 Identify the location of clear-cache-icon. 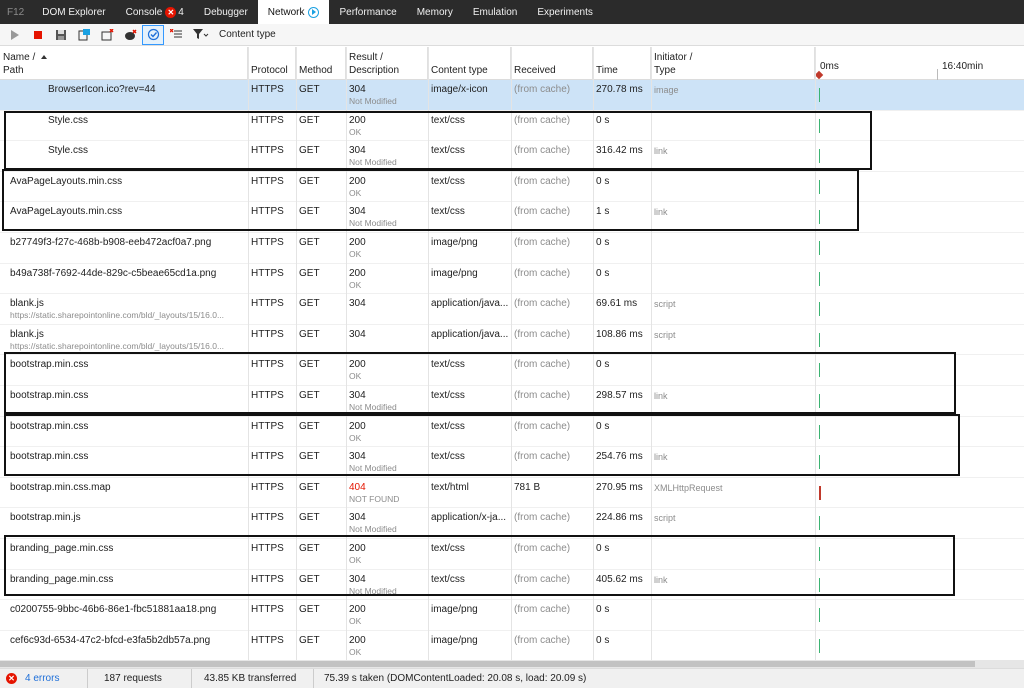
(107, 35).